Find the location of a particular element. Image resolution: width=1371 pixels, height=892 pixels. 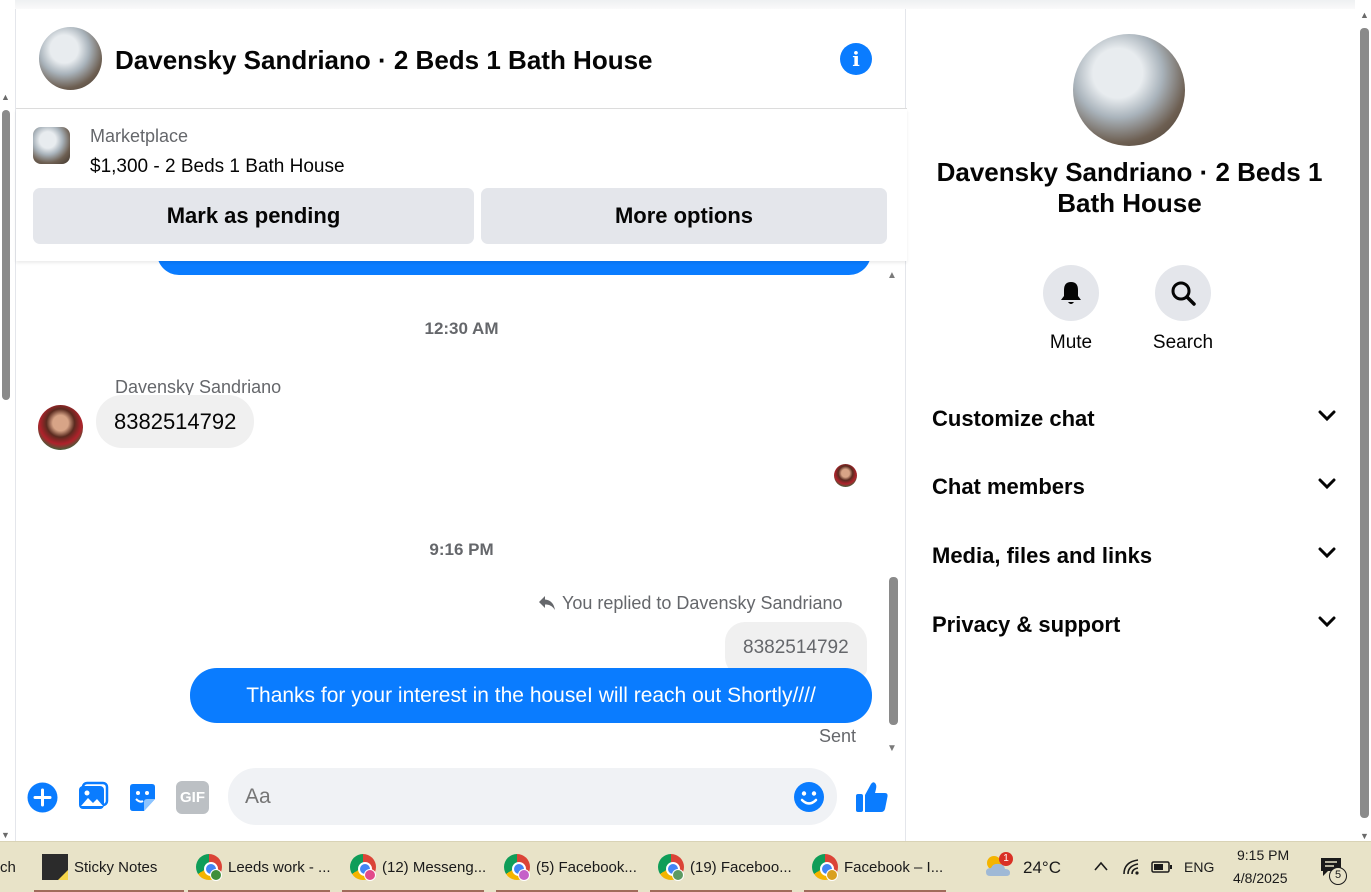

taskbar-item-sticky-notes: Sticky Notes is located at coordinates (109, 867).